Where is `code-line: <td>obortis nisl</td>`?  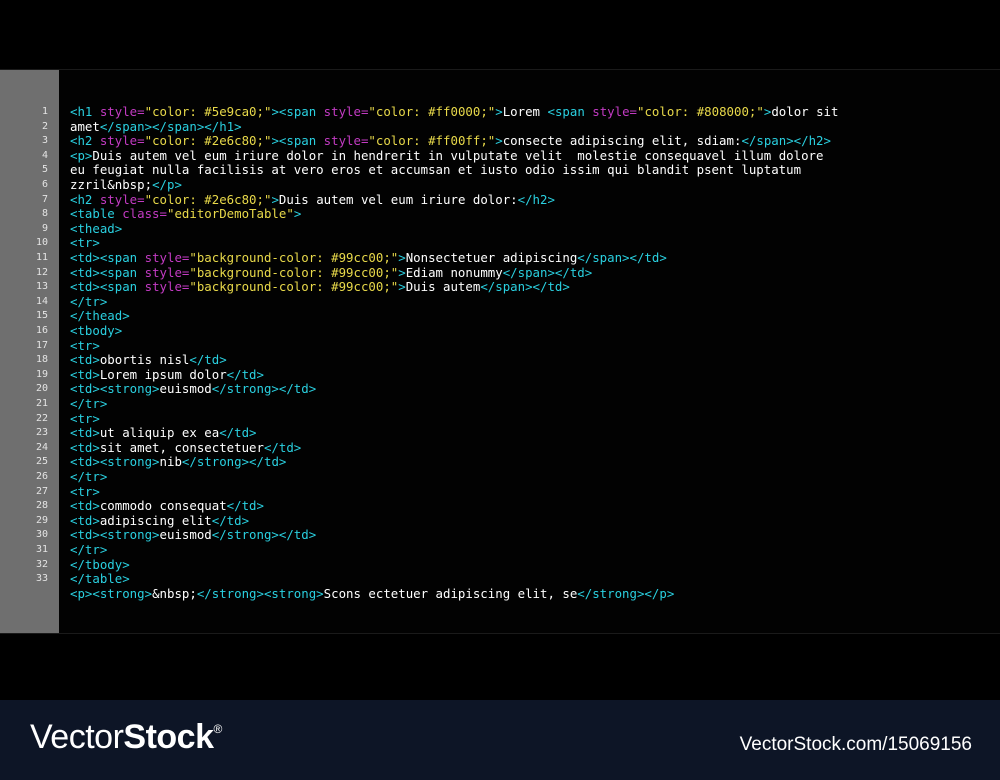
code-line: <td>obortis nisl</td> is located at coordinates (148, 360).